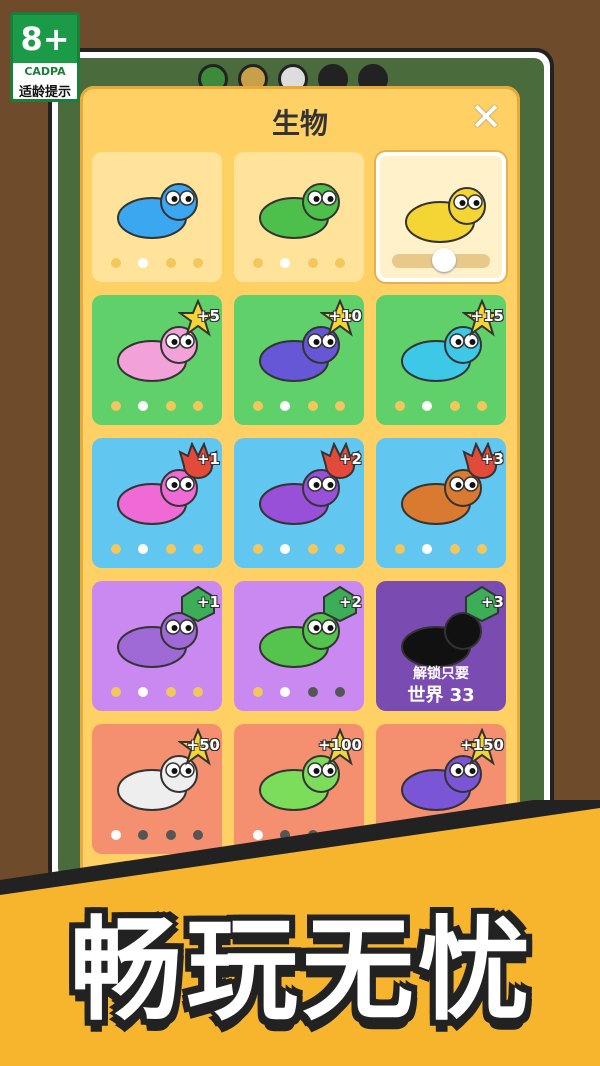  What do you see at coordinates (345, 316) in the screenshot?
I see `bonus-badge-label: +10` at bounding box center [345, 316].